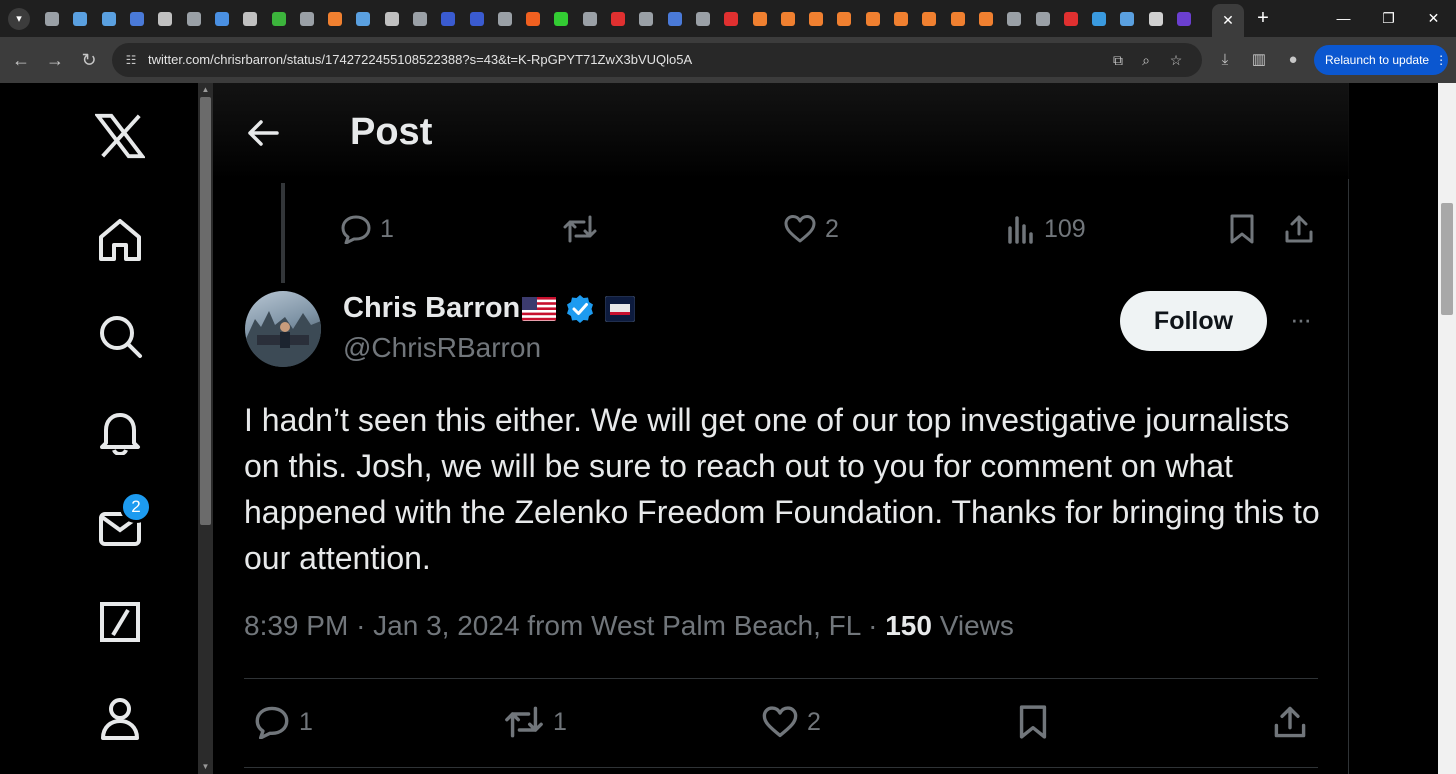 This screenshot has height=774, width=1456. Describe the element at coordinates (442, 348) in the screenshot. I see `author-handle: @ChrisRBarron` at that location.